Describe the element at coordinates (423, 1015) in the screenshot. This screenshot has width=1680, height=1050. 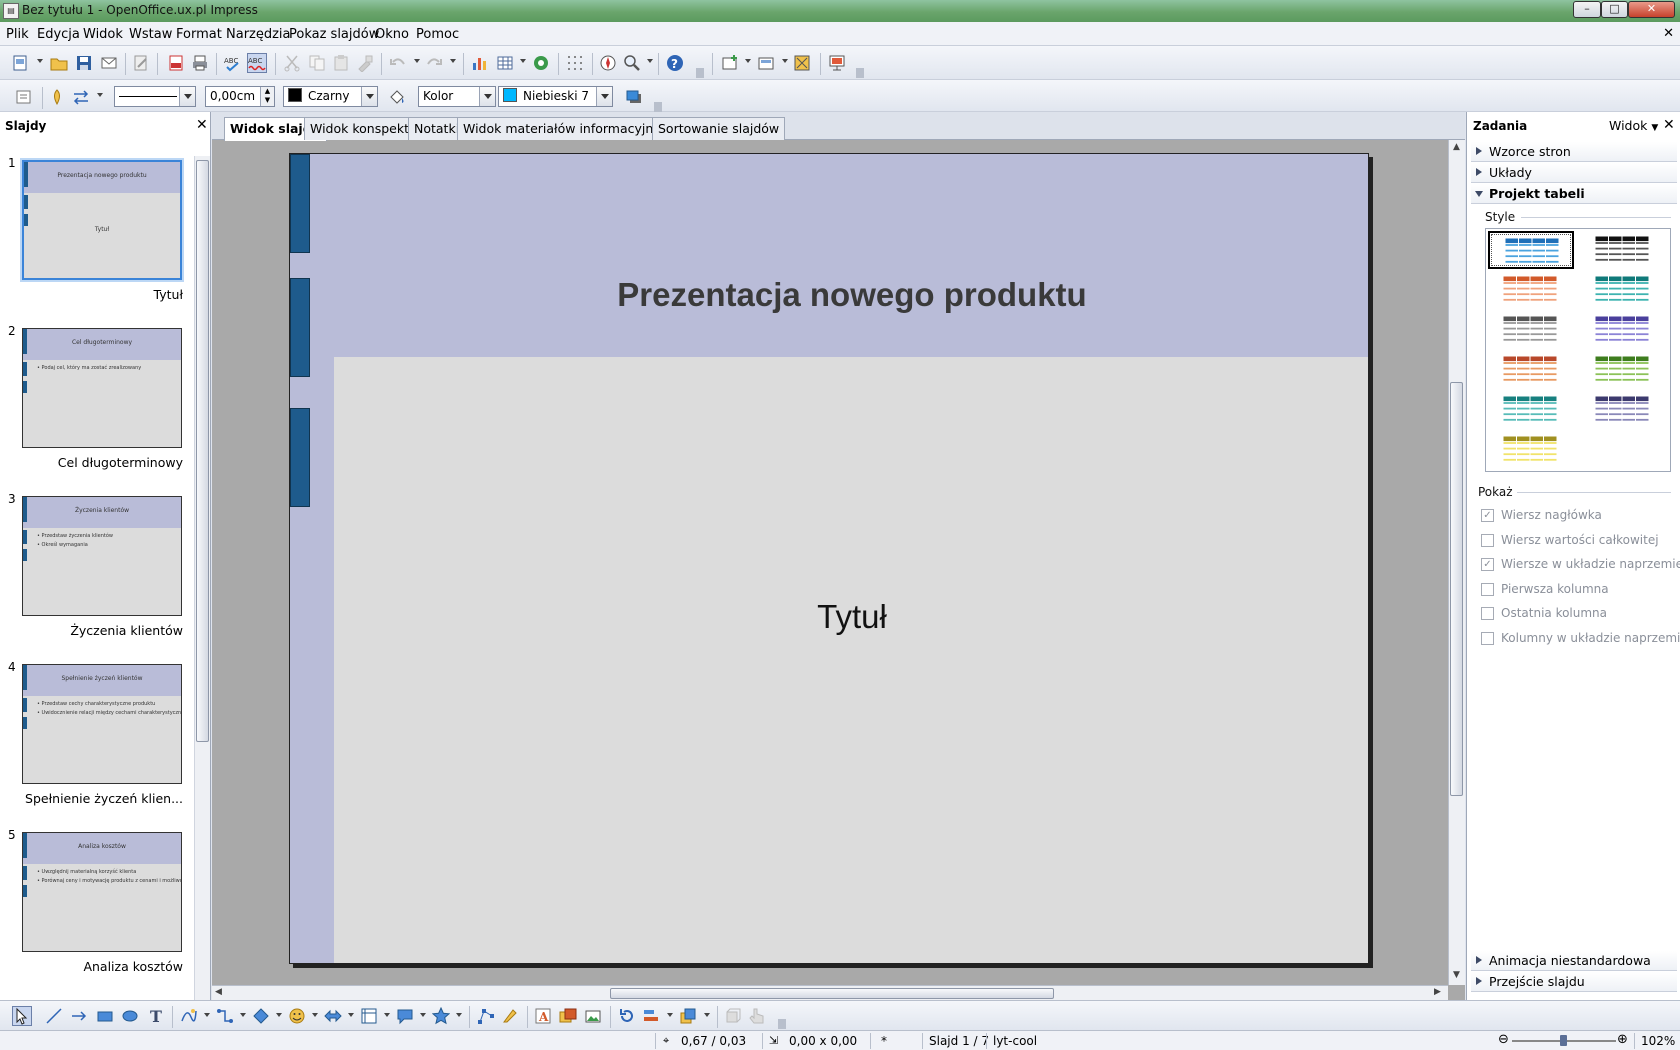
I see `callouts-dropdown-icon` at that location.